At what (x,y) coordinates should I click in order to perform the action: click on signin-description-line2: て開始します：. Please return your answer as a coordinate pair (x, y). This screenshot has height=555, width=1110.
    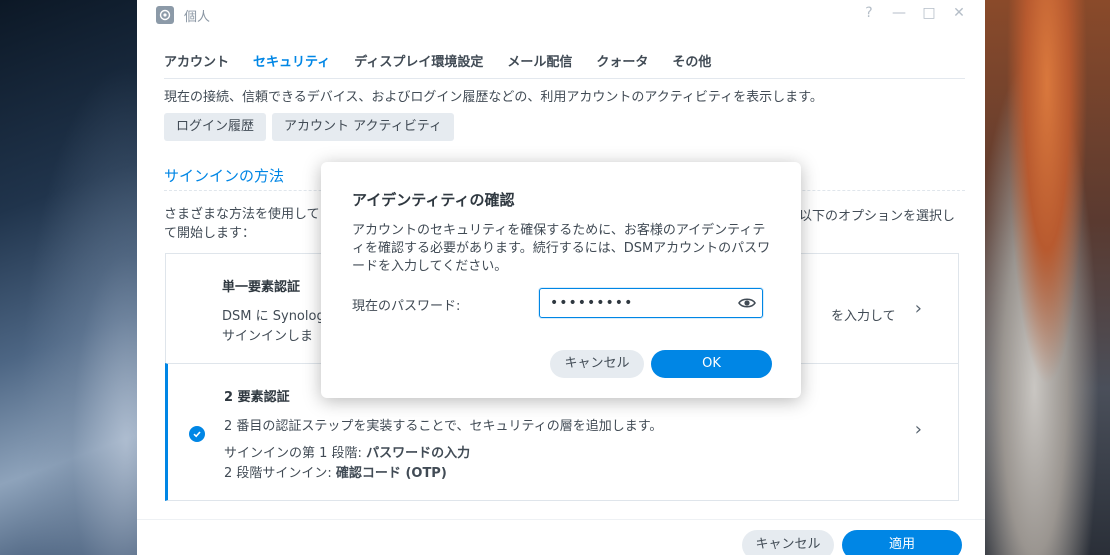
    Looking at the image, I should click on (210, 233).